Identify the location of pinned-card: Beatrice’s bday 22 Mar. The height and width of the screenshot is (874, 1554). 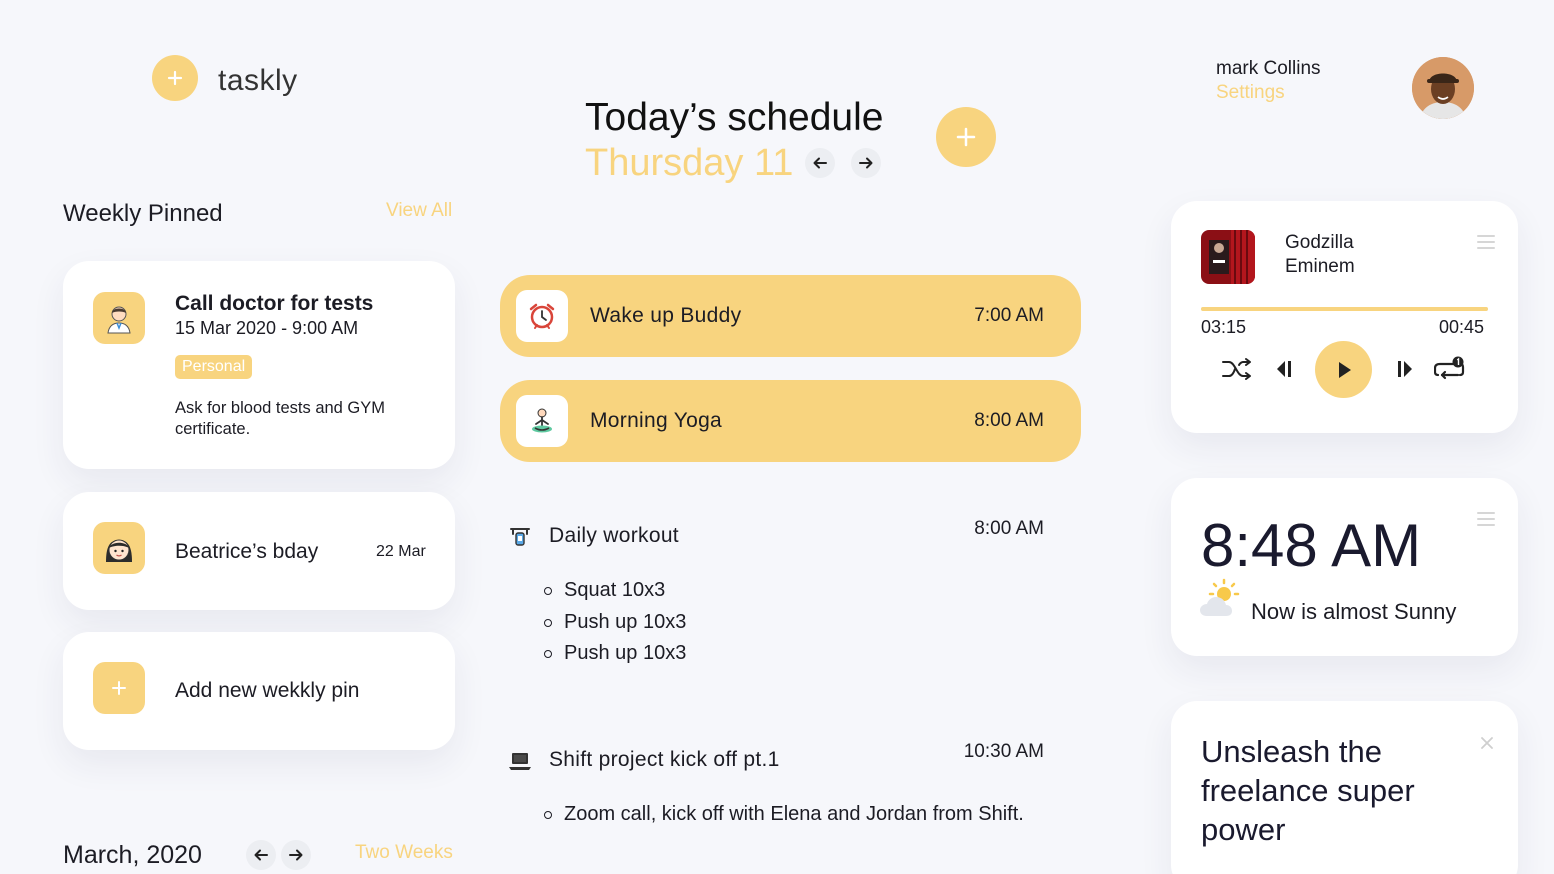
(259, 551).